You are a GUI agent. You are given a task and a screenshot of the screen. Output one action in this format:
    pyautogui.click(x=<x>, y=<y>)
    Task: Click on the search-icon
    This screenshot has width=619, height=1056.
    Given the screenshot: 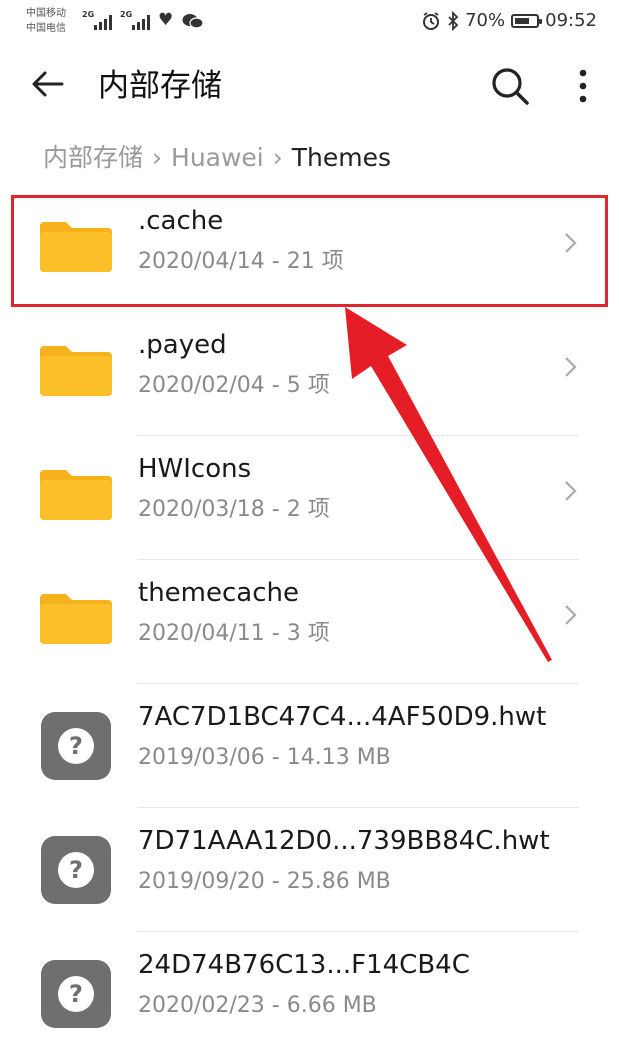 What is the action you would take?
    pyautogui.click(x=510, y=86)
    